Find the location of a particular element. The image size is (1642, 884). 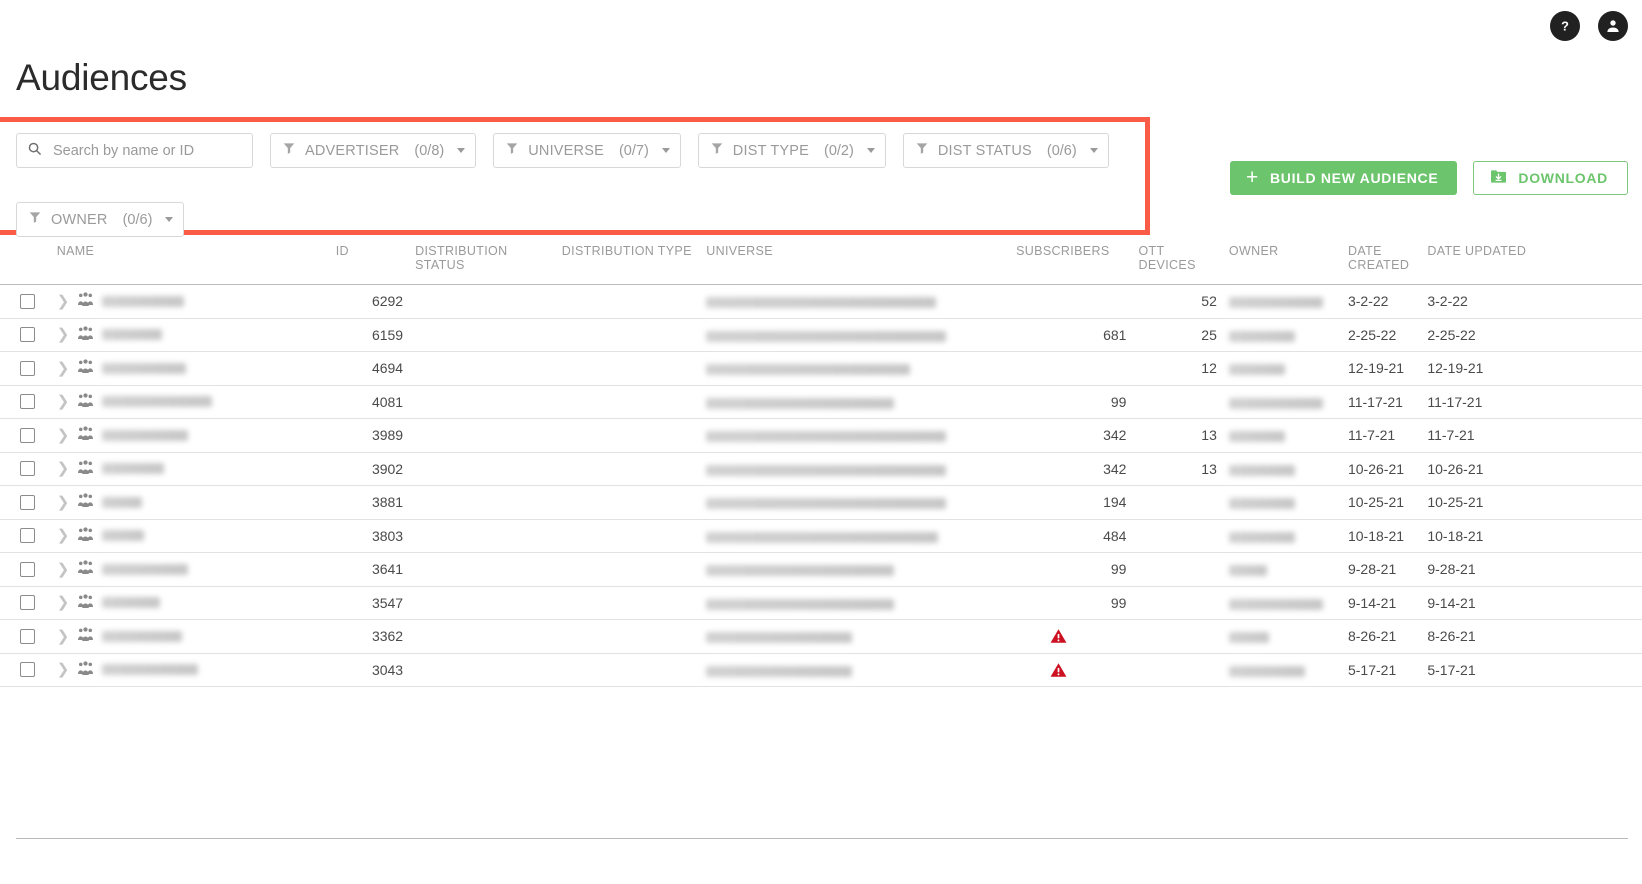

filter-chip-dist-type: DIST TYPE (0/2) is located at coordinates (791, 150).